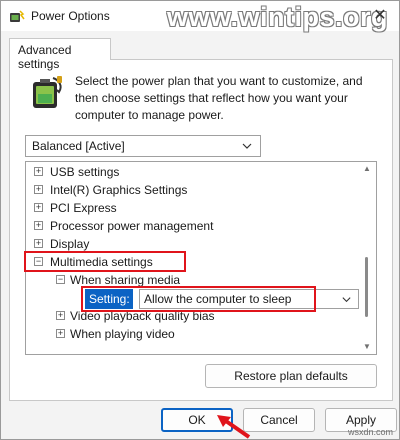  I want to click on tree-scrollbar: ▲ ▼, so click(367, 258).